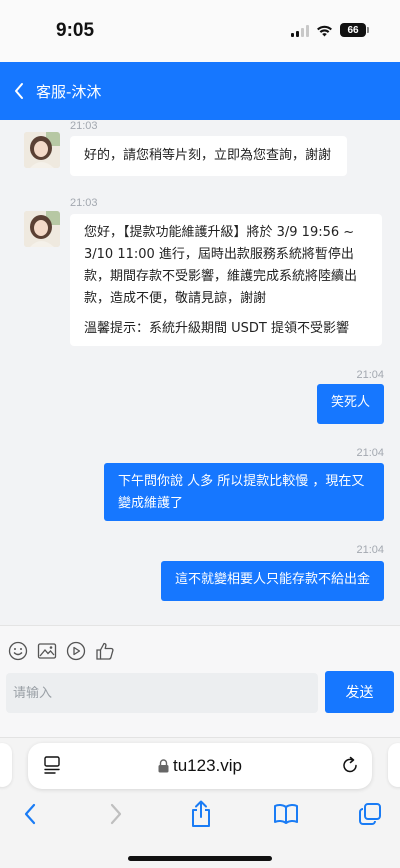  Describe the element at coordinates (324, 30) in the screenshot. I see `wifi-icon` at that location.